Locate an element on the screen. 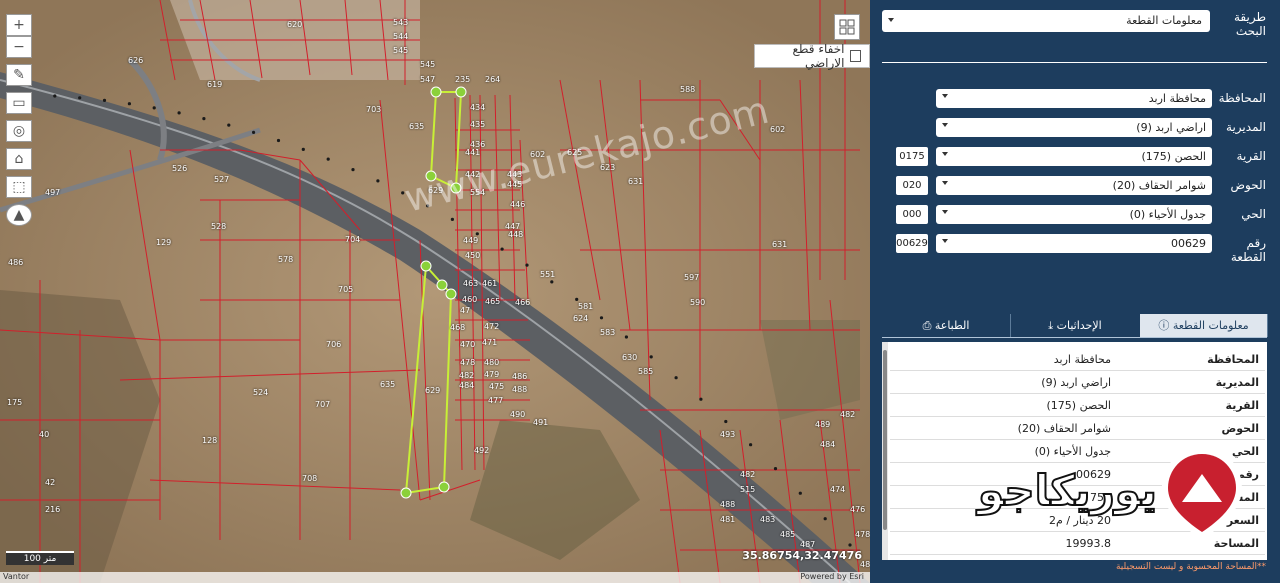 This screenshot has height=583, width=1280. draw-icon: ✎ is located at coordinates (19, 75).